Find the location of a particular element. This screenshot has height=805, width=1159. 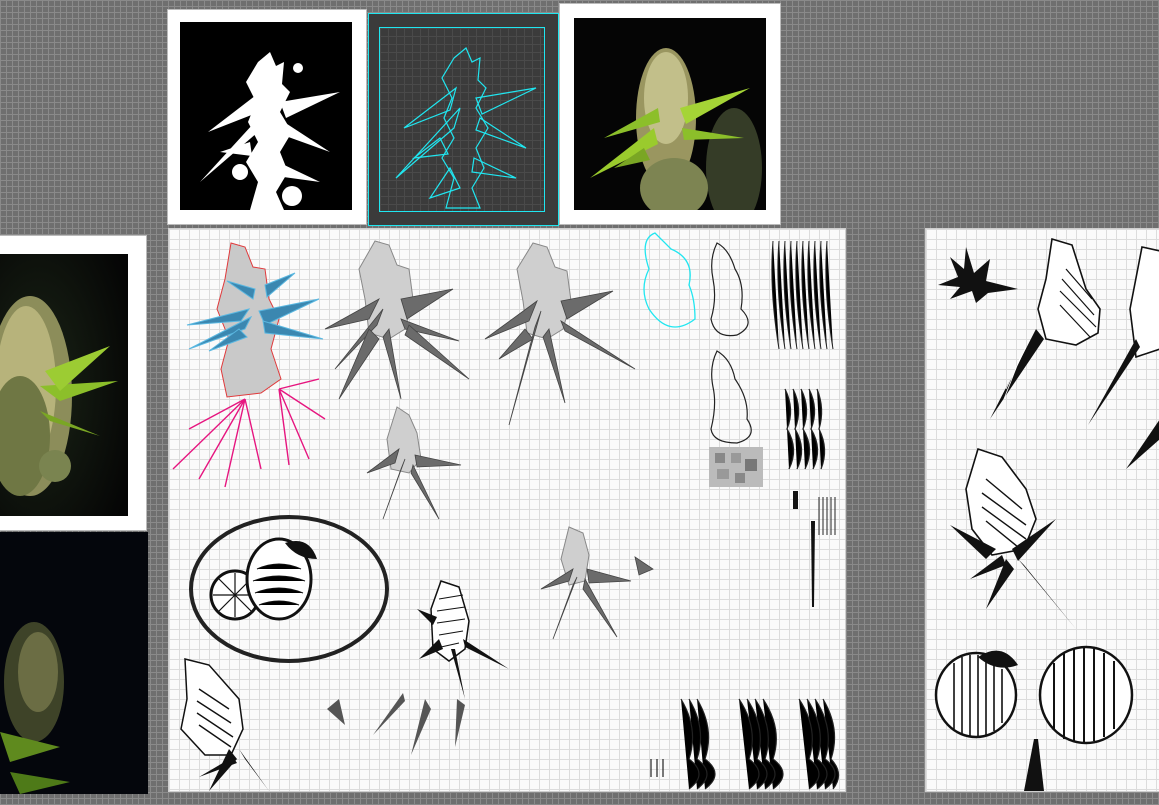

maple-leaf-icon is located at coordinates (978, 275).